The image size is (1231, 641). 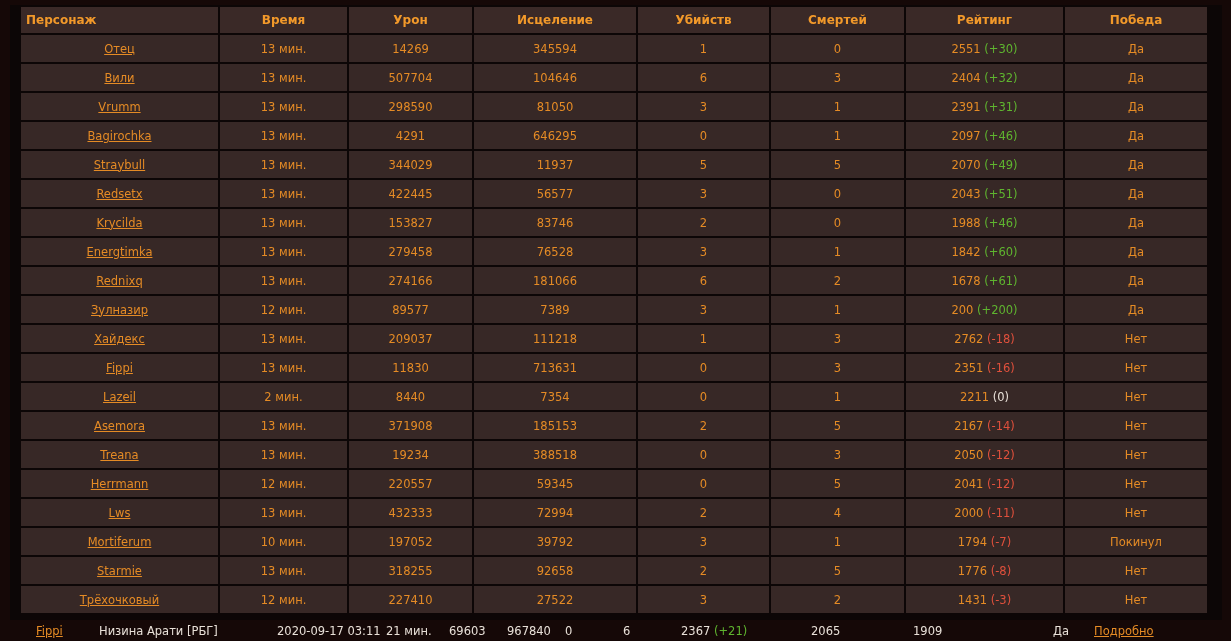 I want to click on player-link: Redsetx, so click(x=119, y=193).